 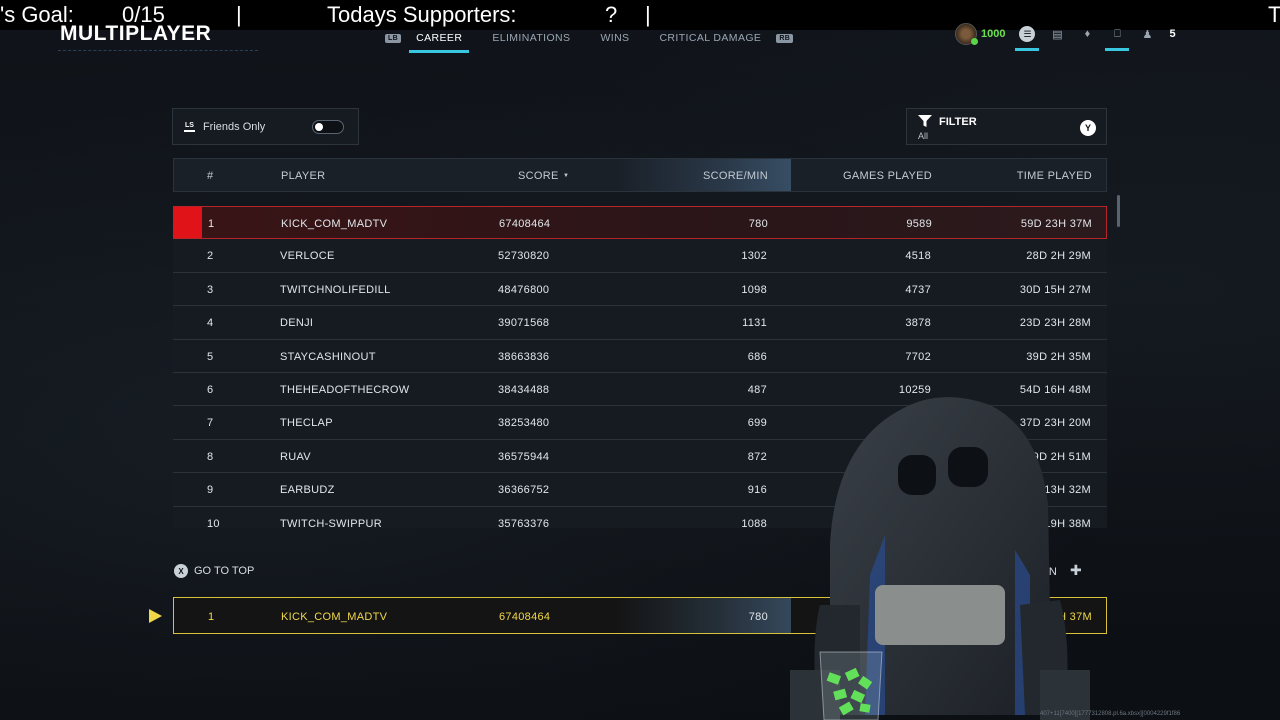 I want to click on friends-only-toggle-box: LS Friends Only, so click(x=265, y=126).